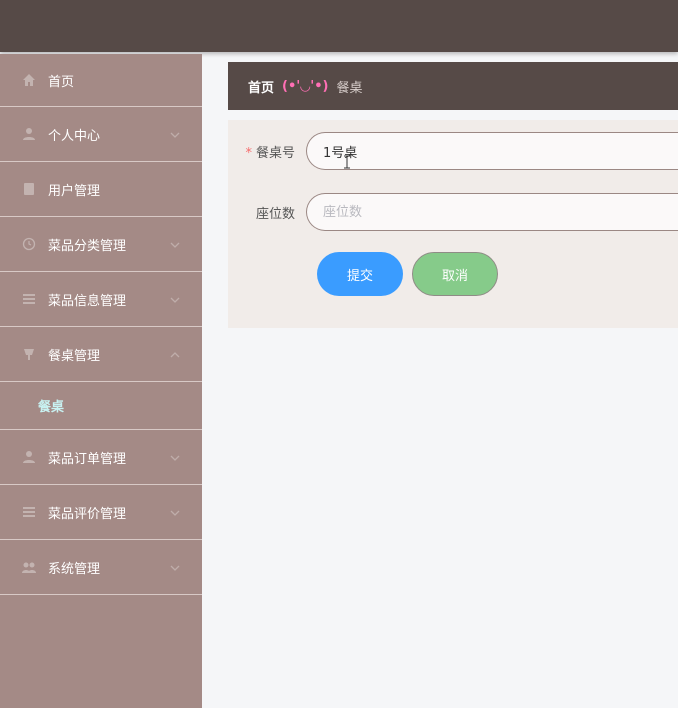 The height and width of the screenshot is (708, 678). What do you see at coordinates (349, 88) in the screenshot?
I see `breadcrumb-current: 餐桌` at bounding box center [349, 88].